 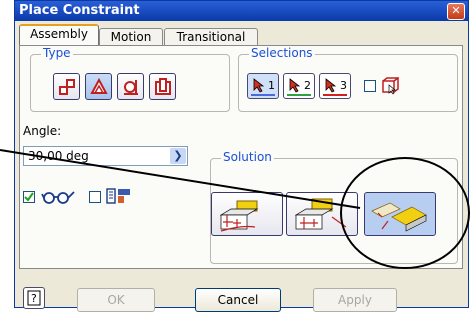 What do you see at coordinates (42, 131) in the screenshot?
I see `angle-label: Angle:` at bounding box center [42, 131].